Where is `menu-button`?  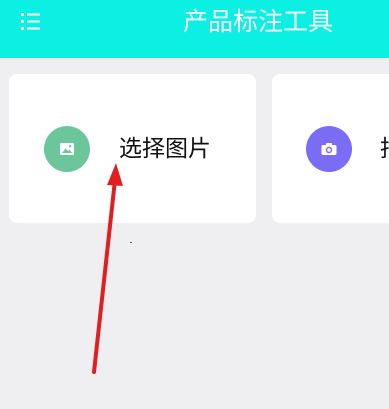 menu-button is located at coordinates (32, 23).